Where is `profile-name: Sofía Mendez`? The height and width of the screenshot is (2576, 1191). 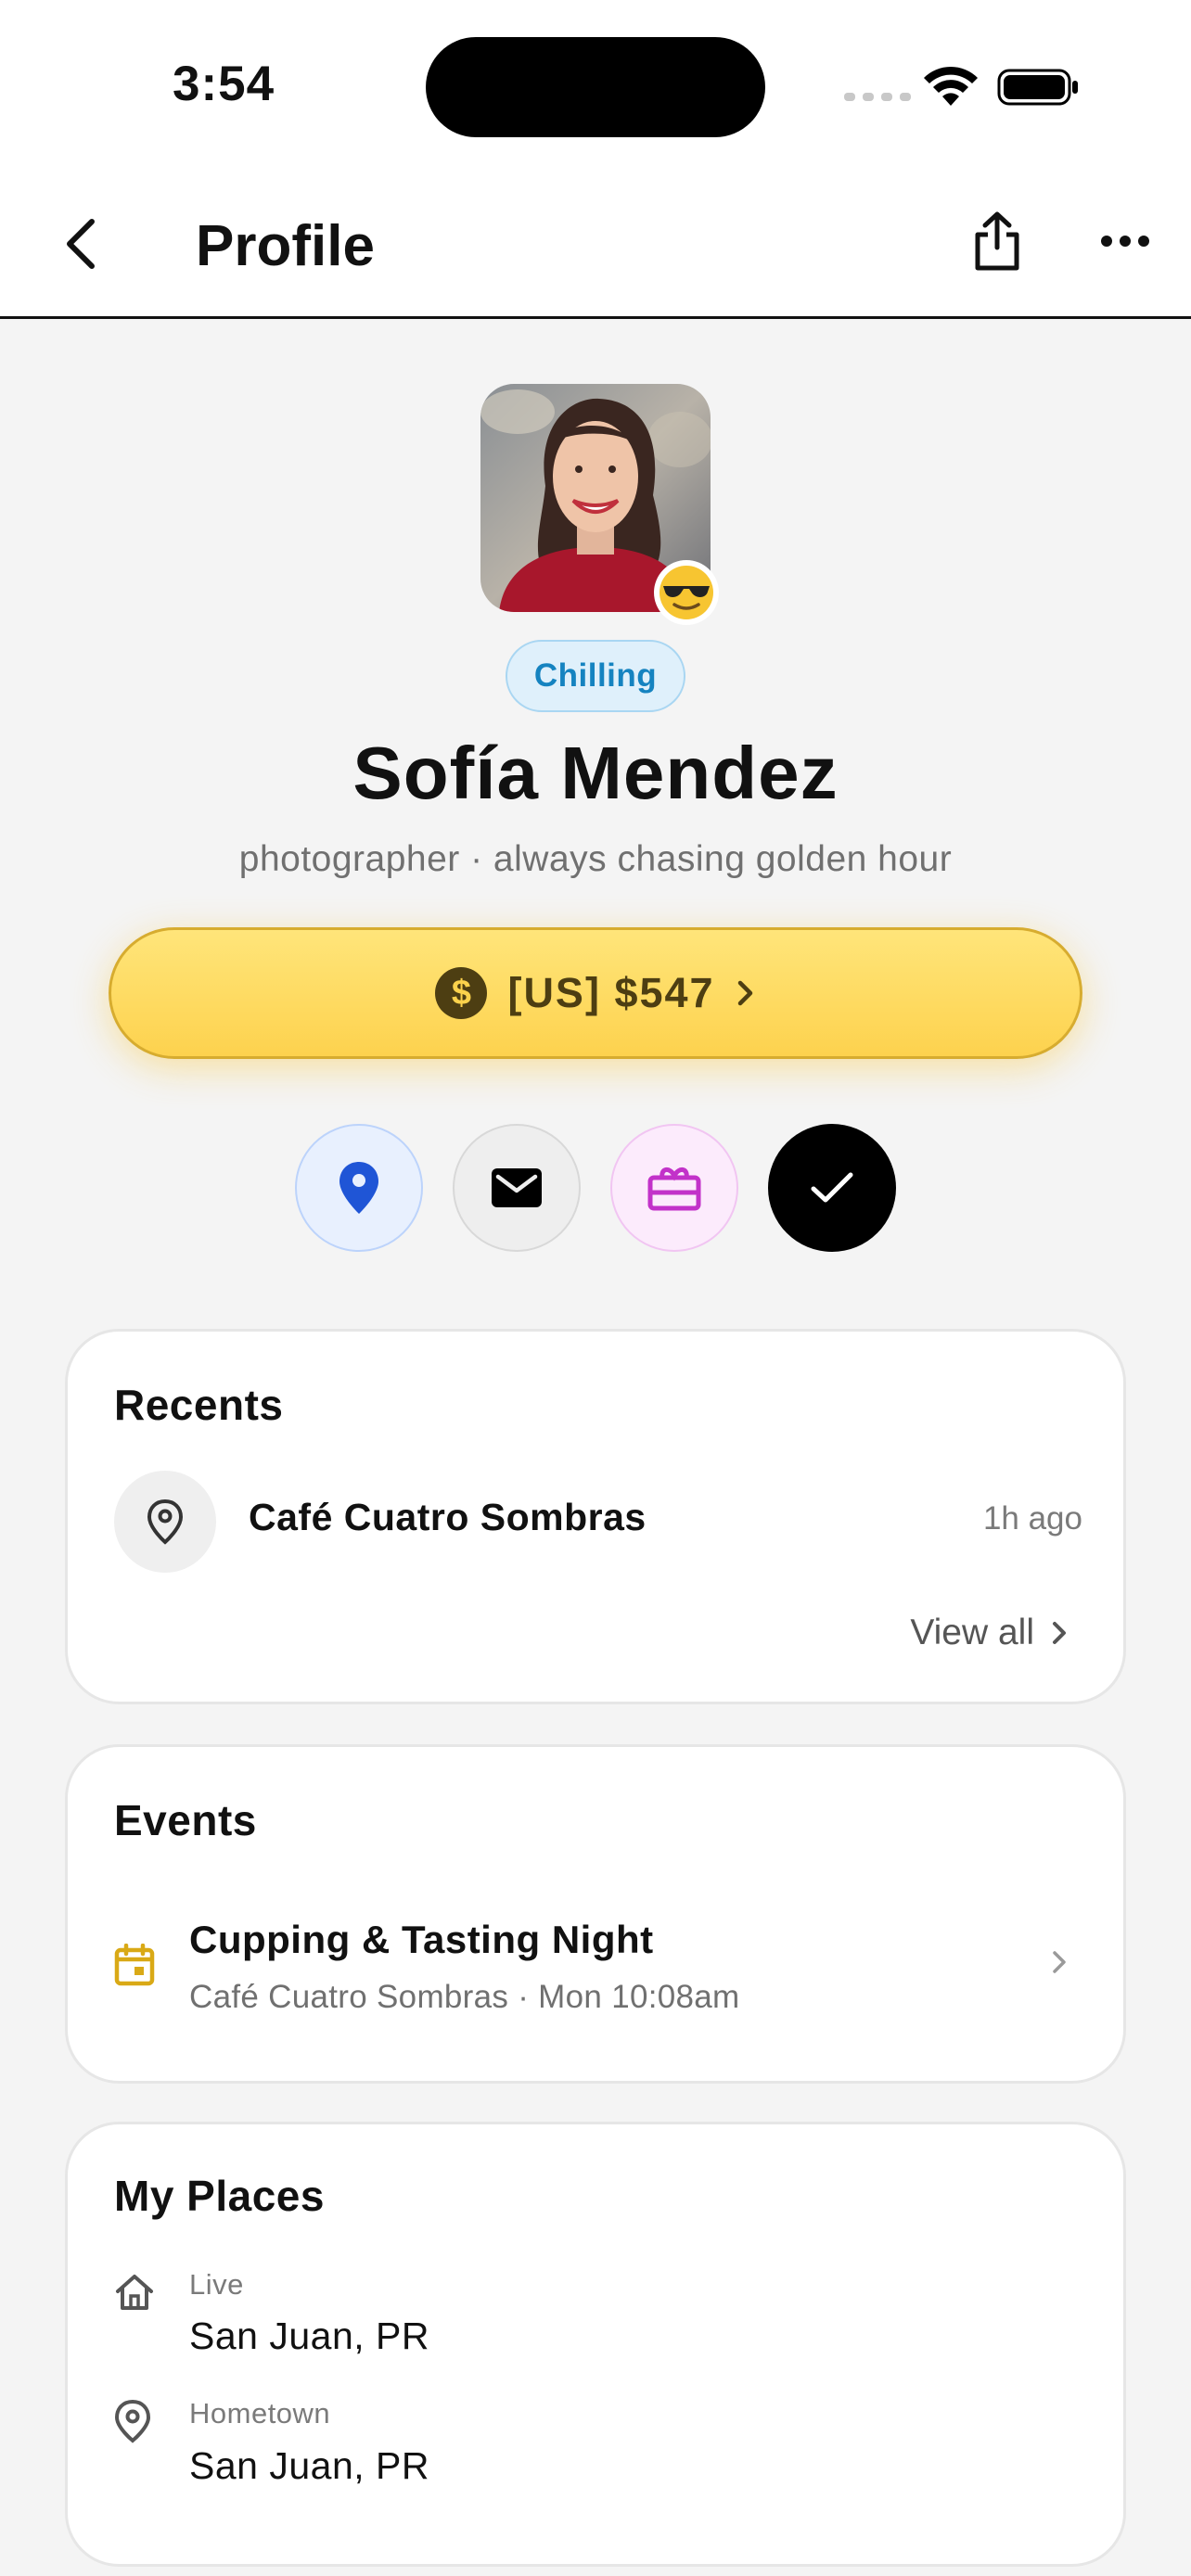
profile-name: Sofía Mendez is located at coordinates (595, 773).